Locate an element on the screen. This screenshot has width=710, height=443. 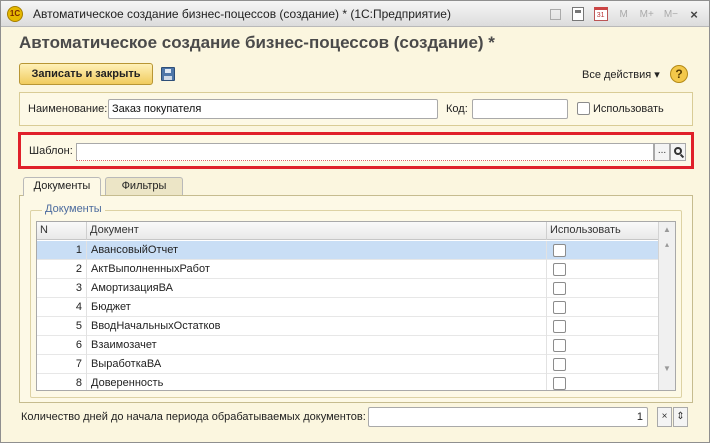
row-number: 4 is located at coordinates (62, 307).